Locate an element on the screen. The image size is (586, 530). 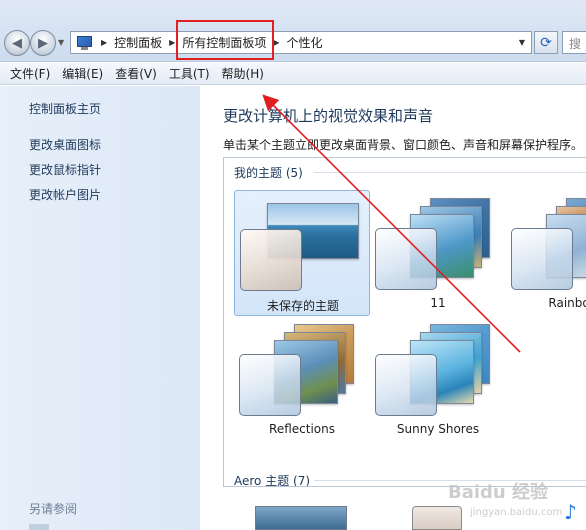
watermark-url: jingyan.baidu.com is located at coordinates (516, 512).